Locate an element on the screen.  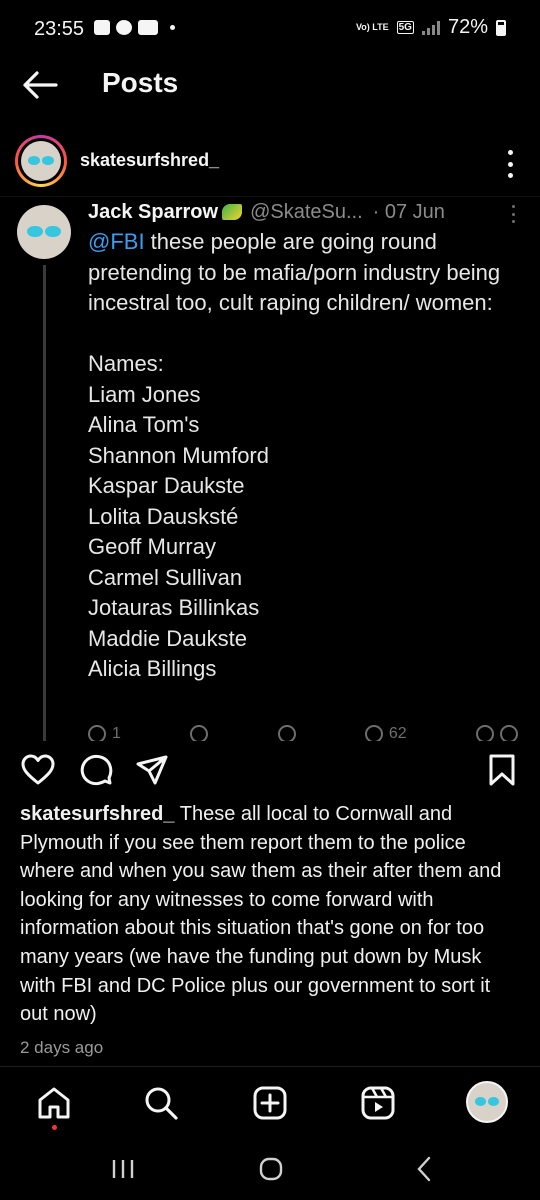
tweet-share is located at coordinates (496, 733).